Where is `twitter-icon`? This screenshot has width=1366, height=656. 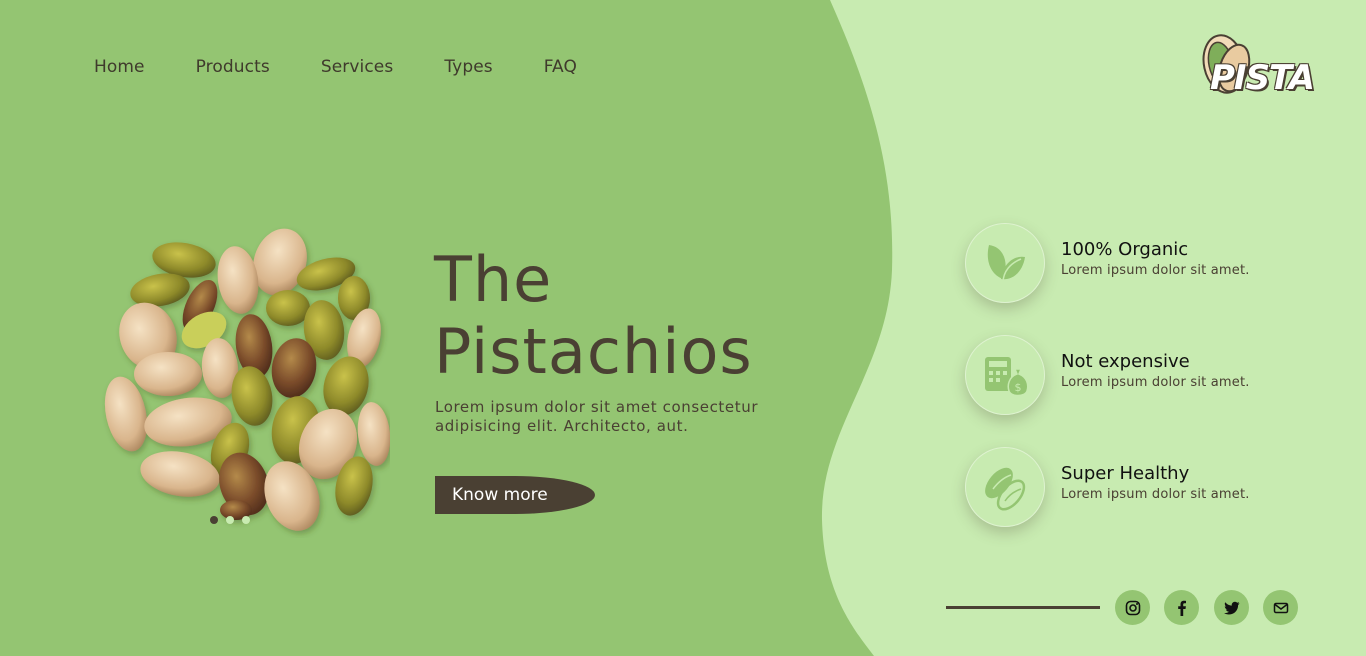 twitter-icon is located at coordinates (1231, 607).